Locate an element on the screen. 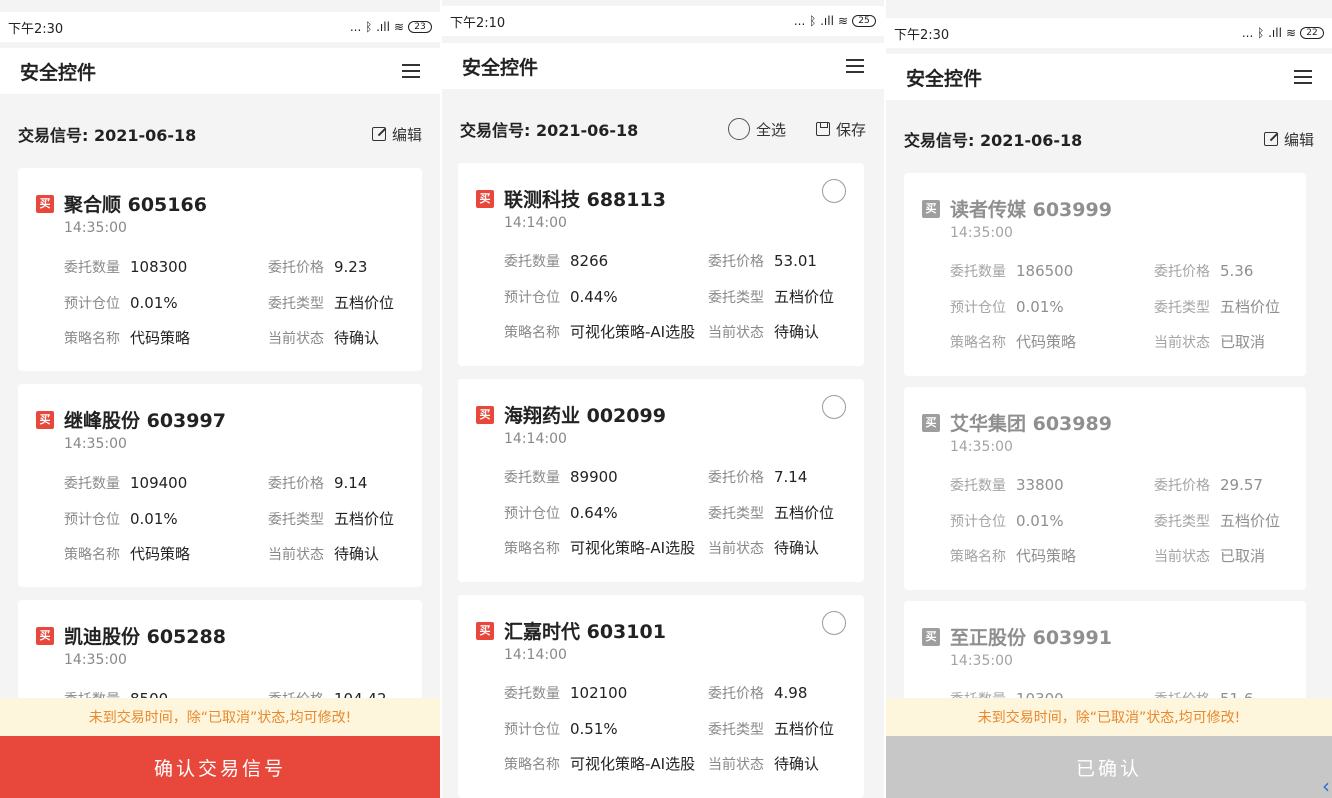  current-state: 已取消 is located at coordinates (1243, 556).